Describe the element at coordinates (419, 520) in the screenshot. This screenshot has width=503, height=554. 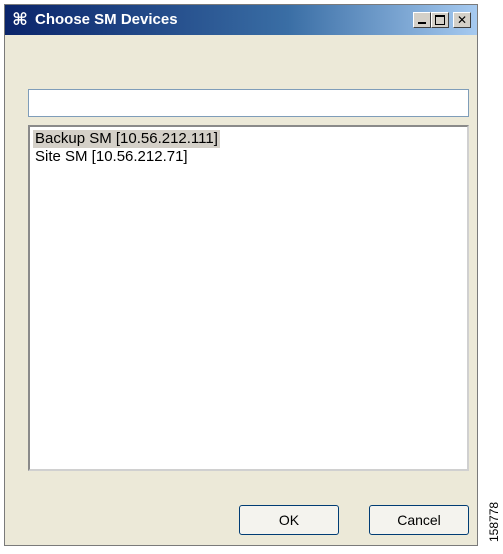
I see `cancel-button: Cancel` at that location.